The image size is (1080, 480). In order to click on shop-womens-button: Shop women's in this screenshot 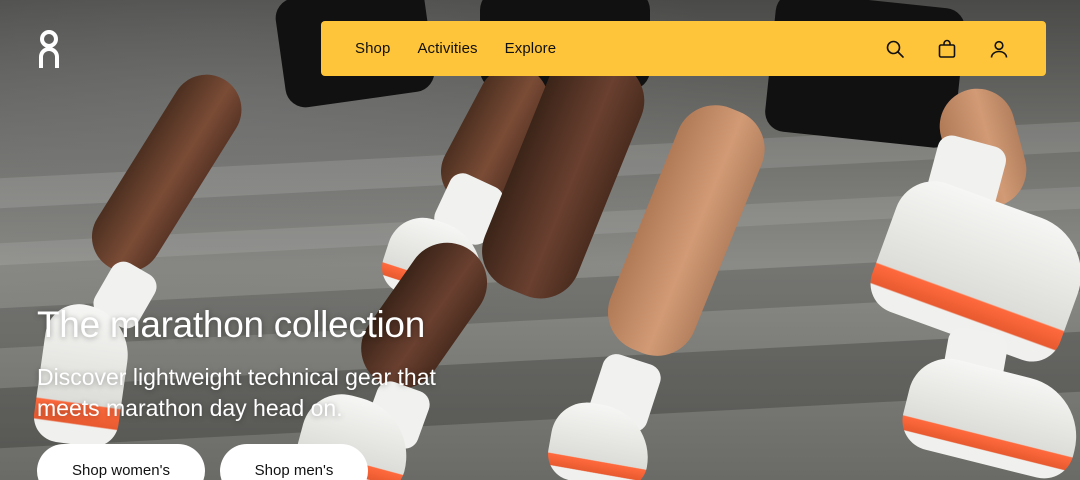, I will do `click(121, 462)`.